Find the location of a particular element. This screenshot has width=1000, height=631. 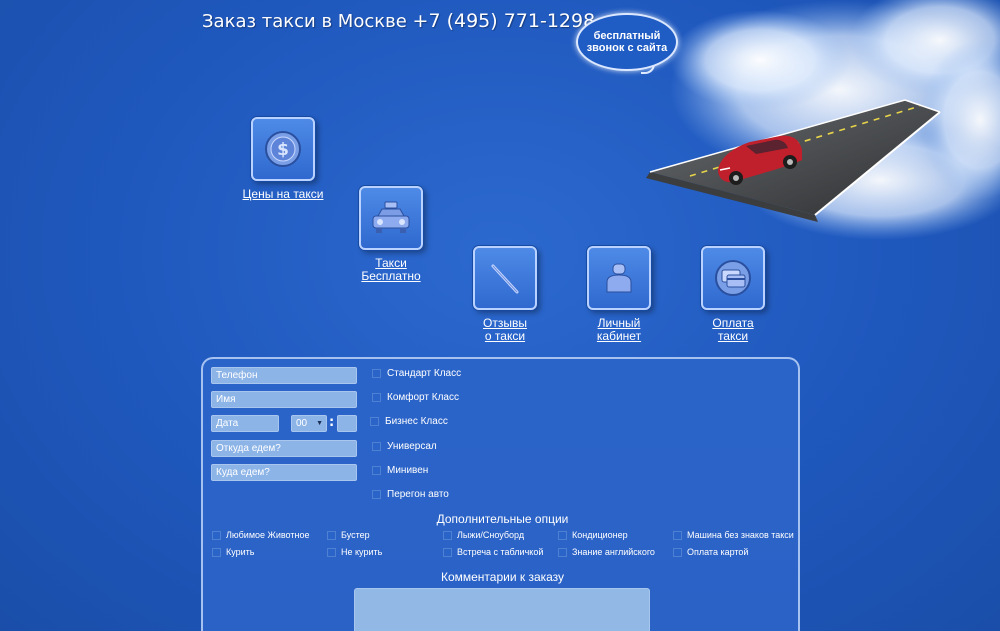

option-label: Бустер is located at coordinates (355, 535).